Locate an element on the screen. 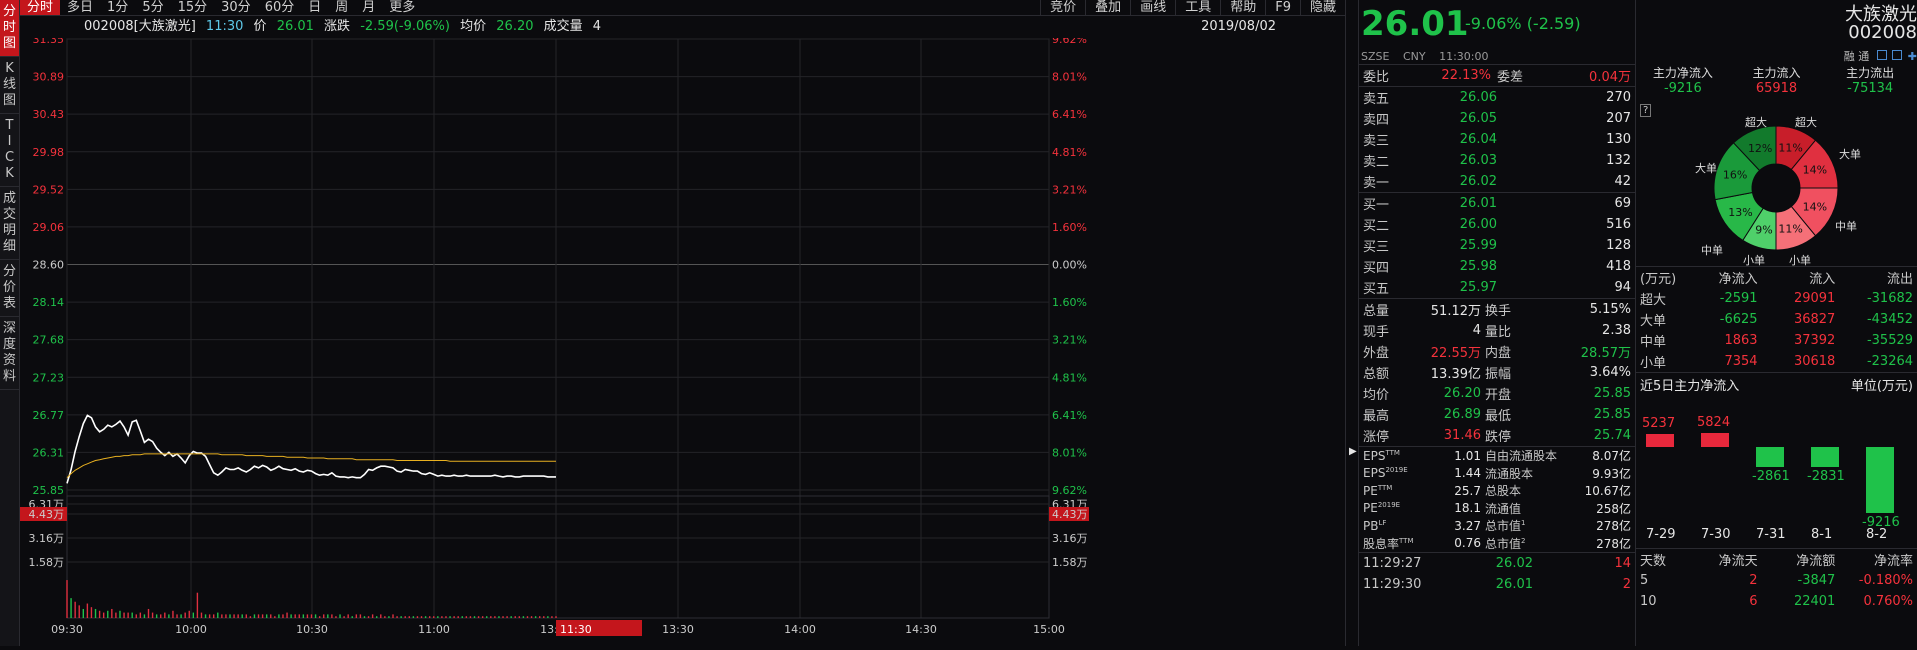  fund-value2: 278亿 is located at coordinates (1613, 526).